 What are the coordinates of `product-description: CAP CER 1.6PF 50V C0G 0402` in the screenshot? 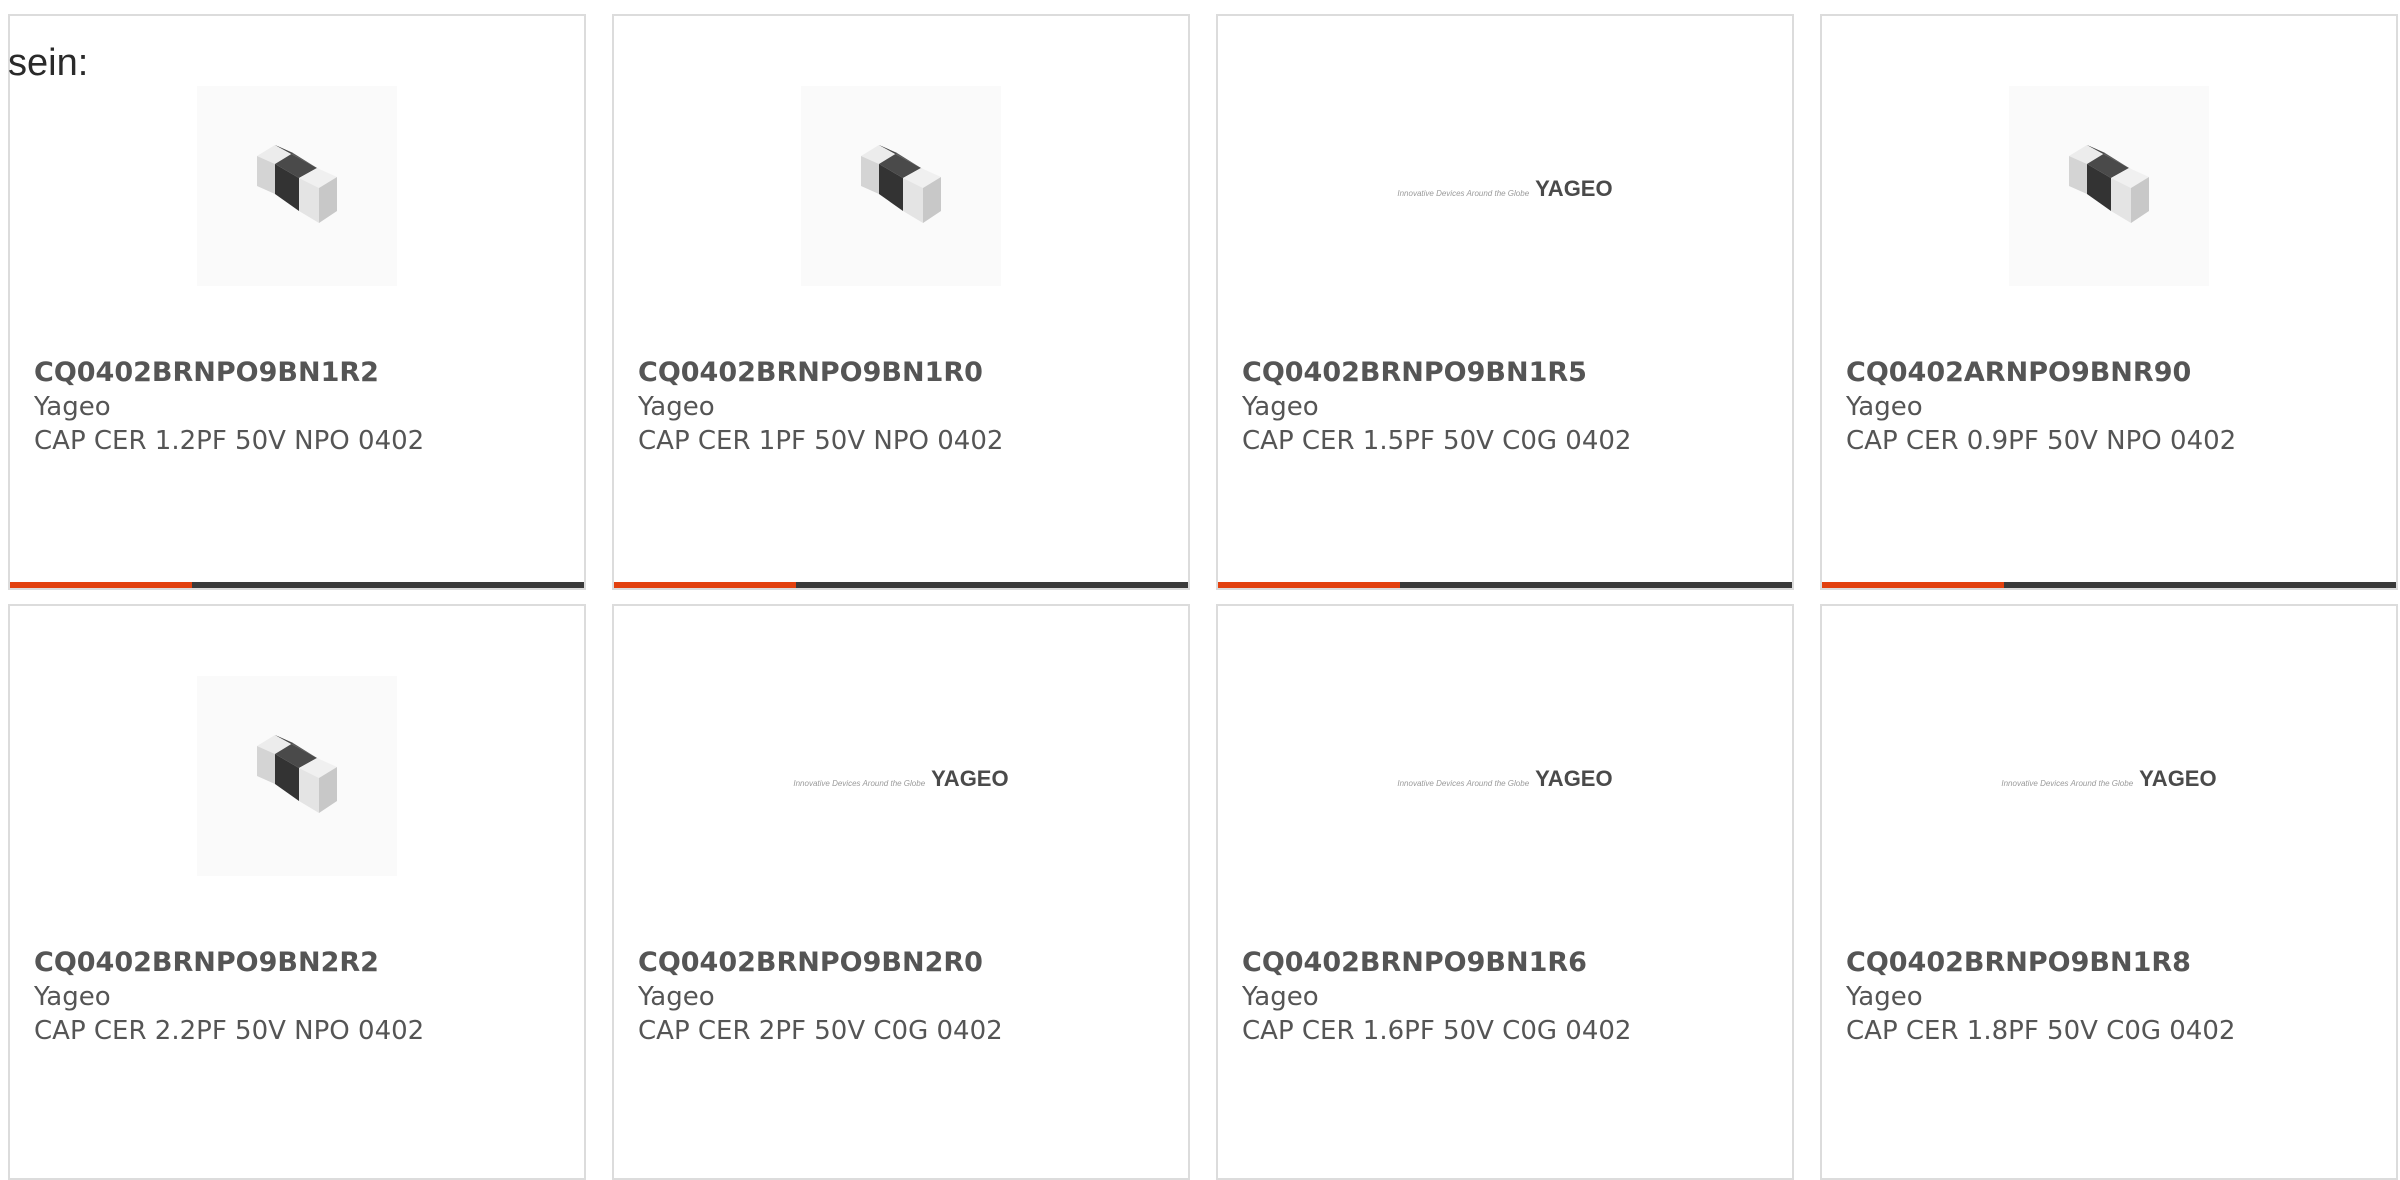 It's located at (1437, 1031).